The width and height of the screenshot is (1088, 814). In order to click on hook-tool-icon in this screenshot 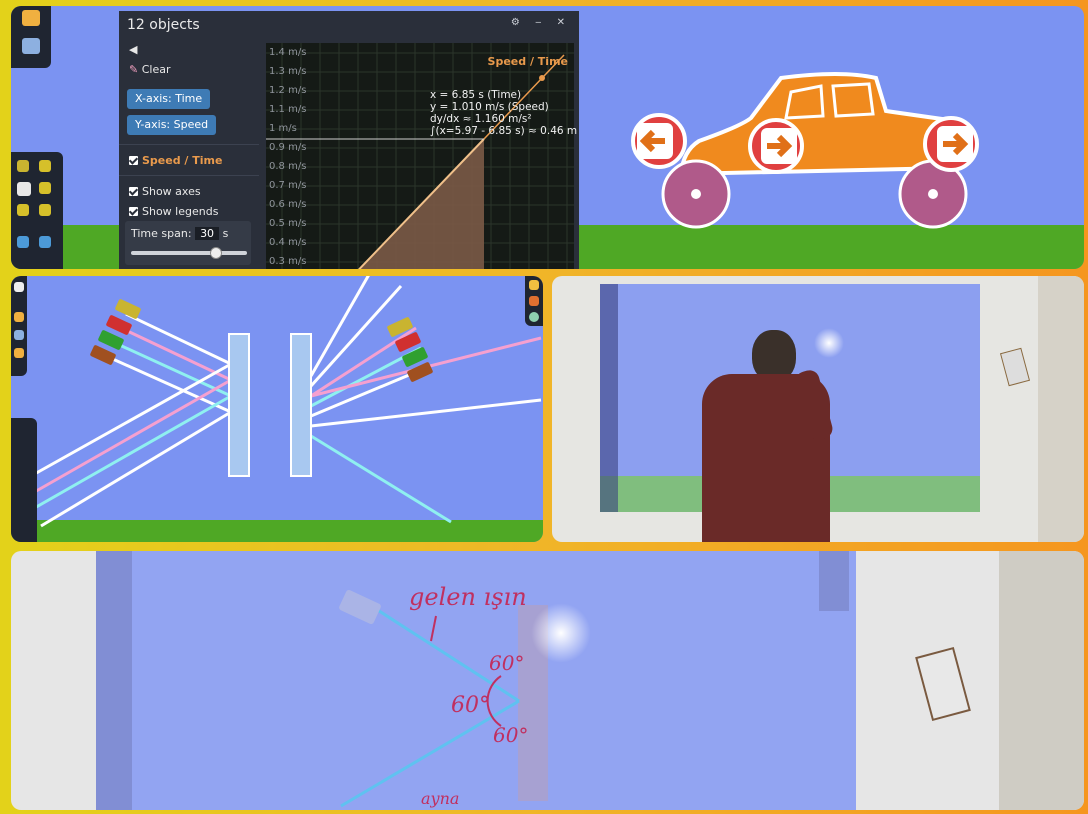, I will do `click(23, 242)`.